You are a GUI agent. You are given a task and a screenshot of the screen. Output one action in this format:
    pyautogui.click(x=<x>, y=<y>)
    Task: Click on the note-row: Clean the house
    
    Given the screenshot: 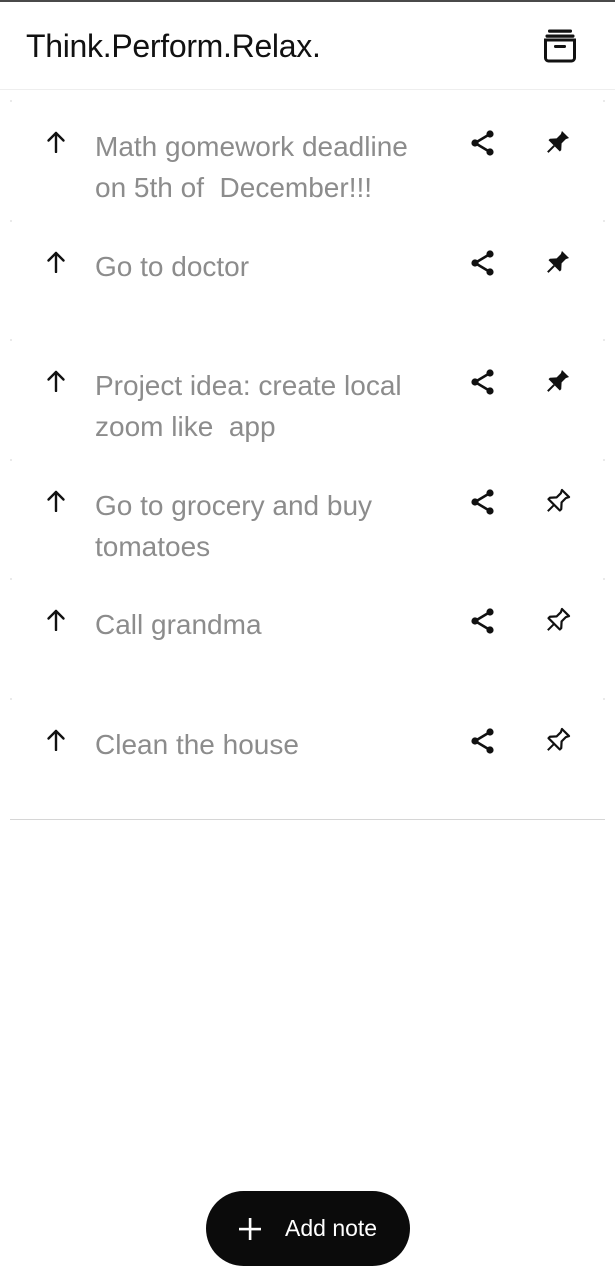 What is the action you would take?
    pyautogui.click(x=307, y=749)
    